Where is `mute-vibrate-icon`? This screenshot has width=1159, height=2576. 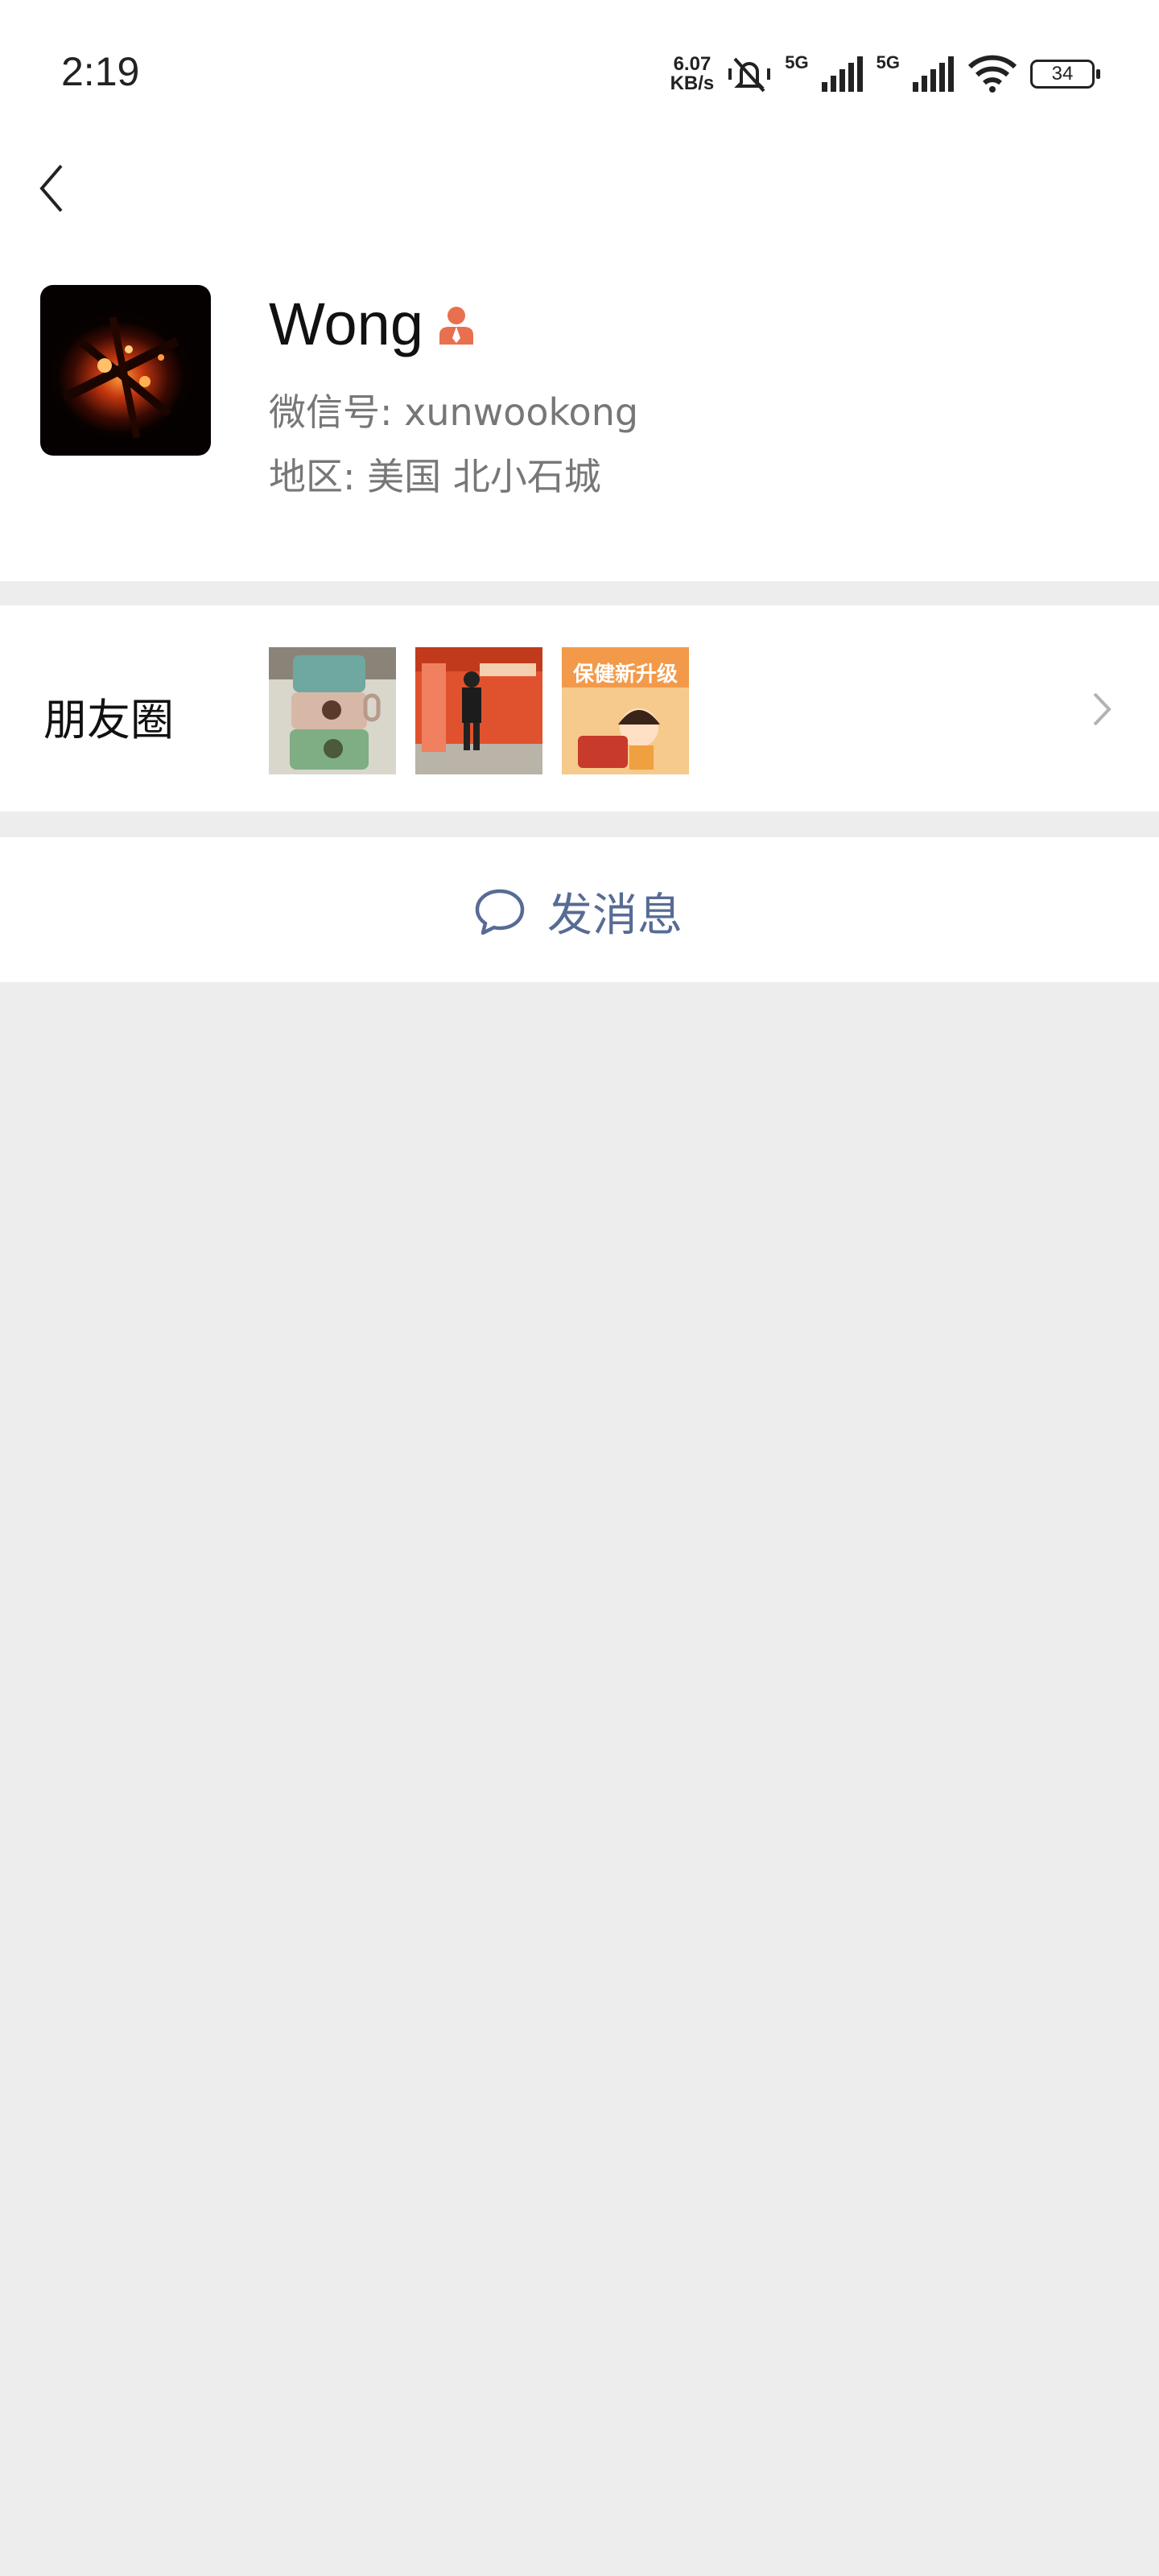
mute-vibrate-icon is located at coordinates (749, 75).